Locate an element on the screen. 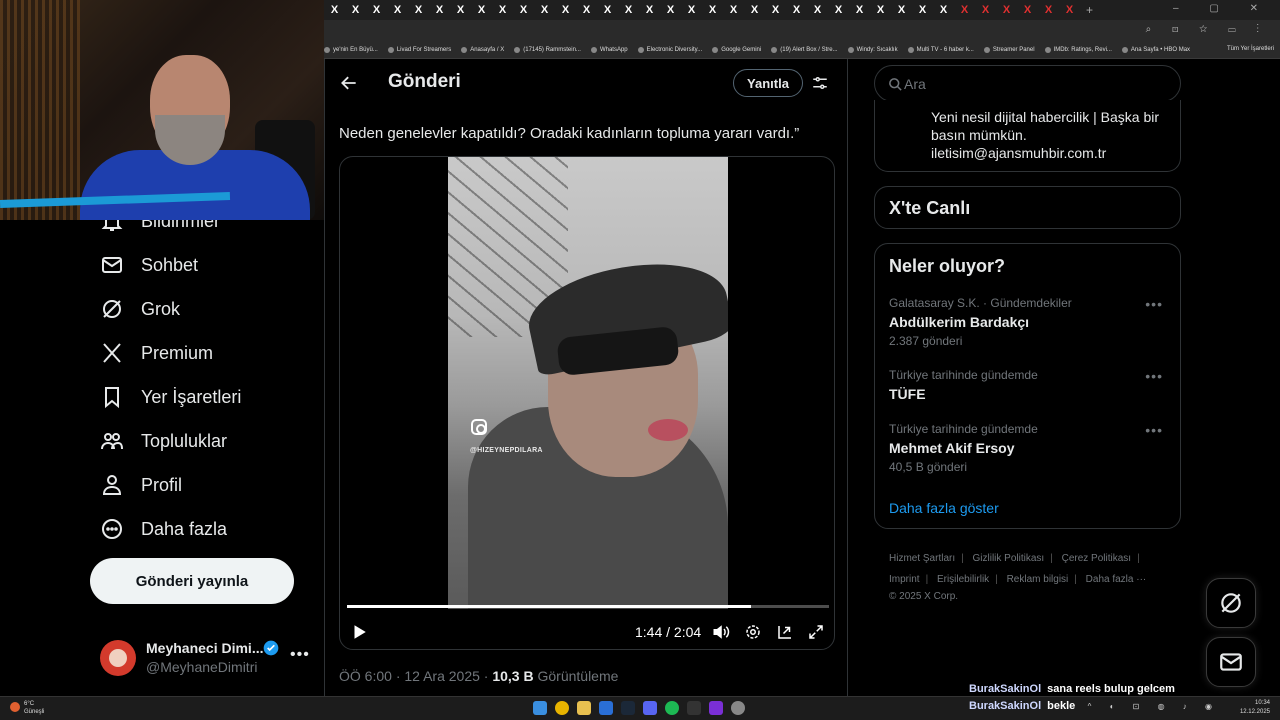  steam-icon is located at coordinates (628, 708).